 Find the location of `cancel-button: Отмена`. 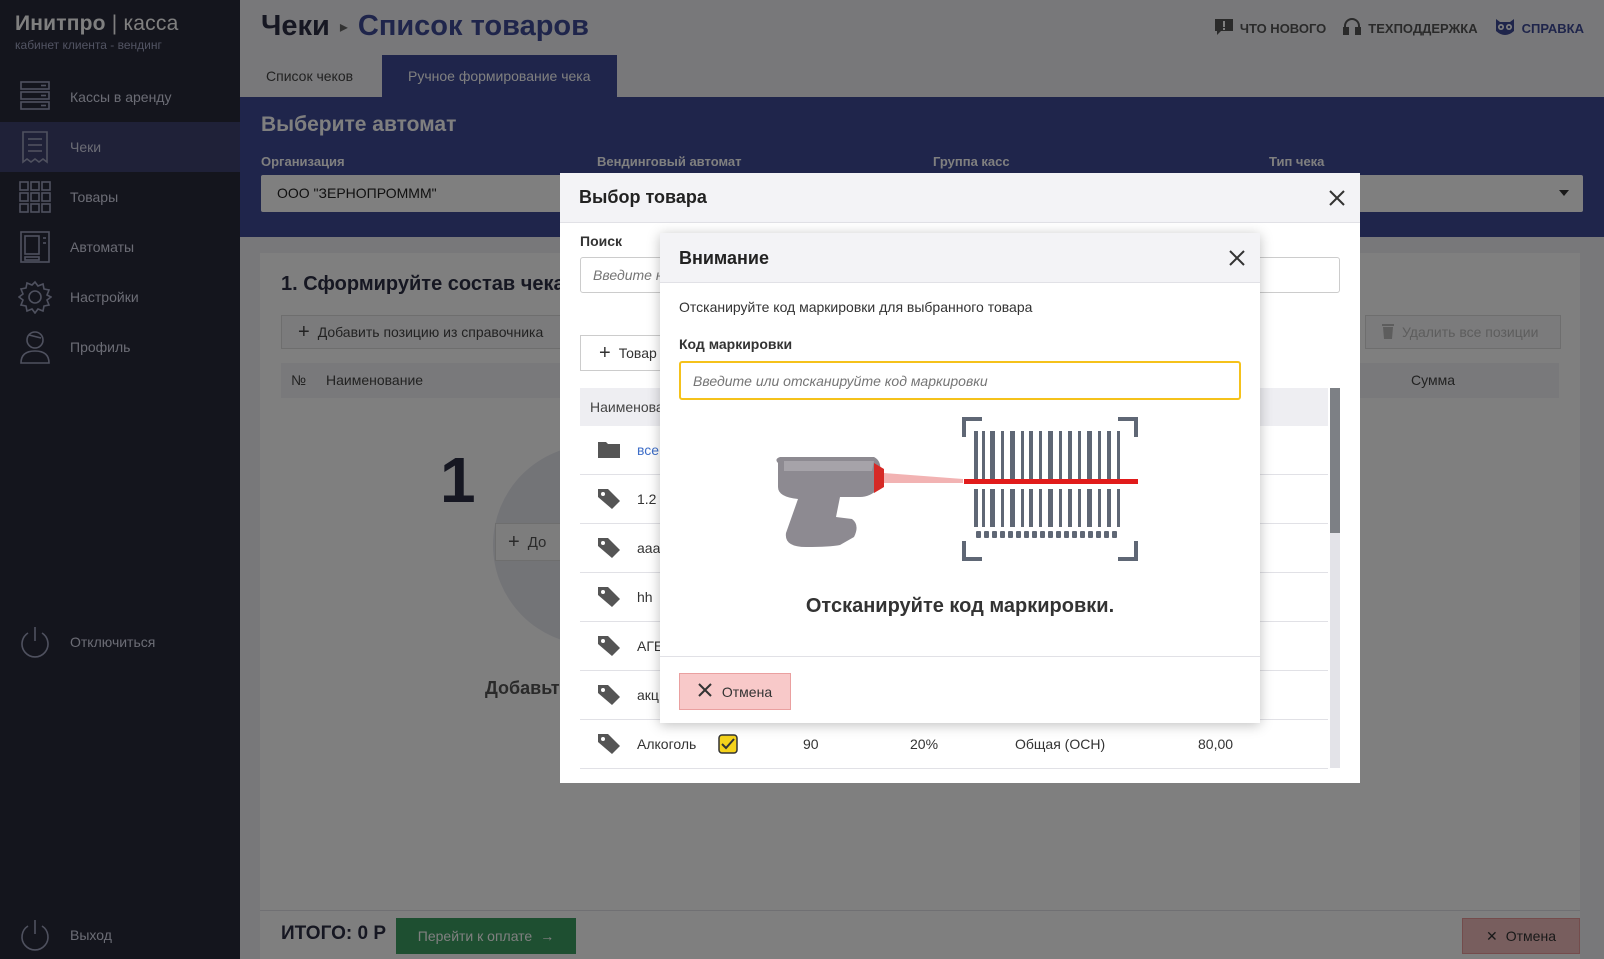

cancel-button: Отмена is located at coordinates (735, 691).